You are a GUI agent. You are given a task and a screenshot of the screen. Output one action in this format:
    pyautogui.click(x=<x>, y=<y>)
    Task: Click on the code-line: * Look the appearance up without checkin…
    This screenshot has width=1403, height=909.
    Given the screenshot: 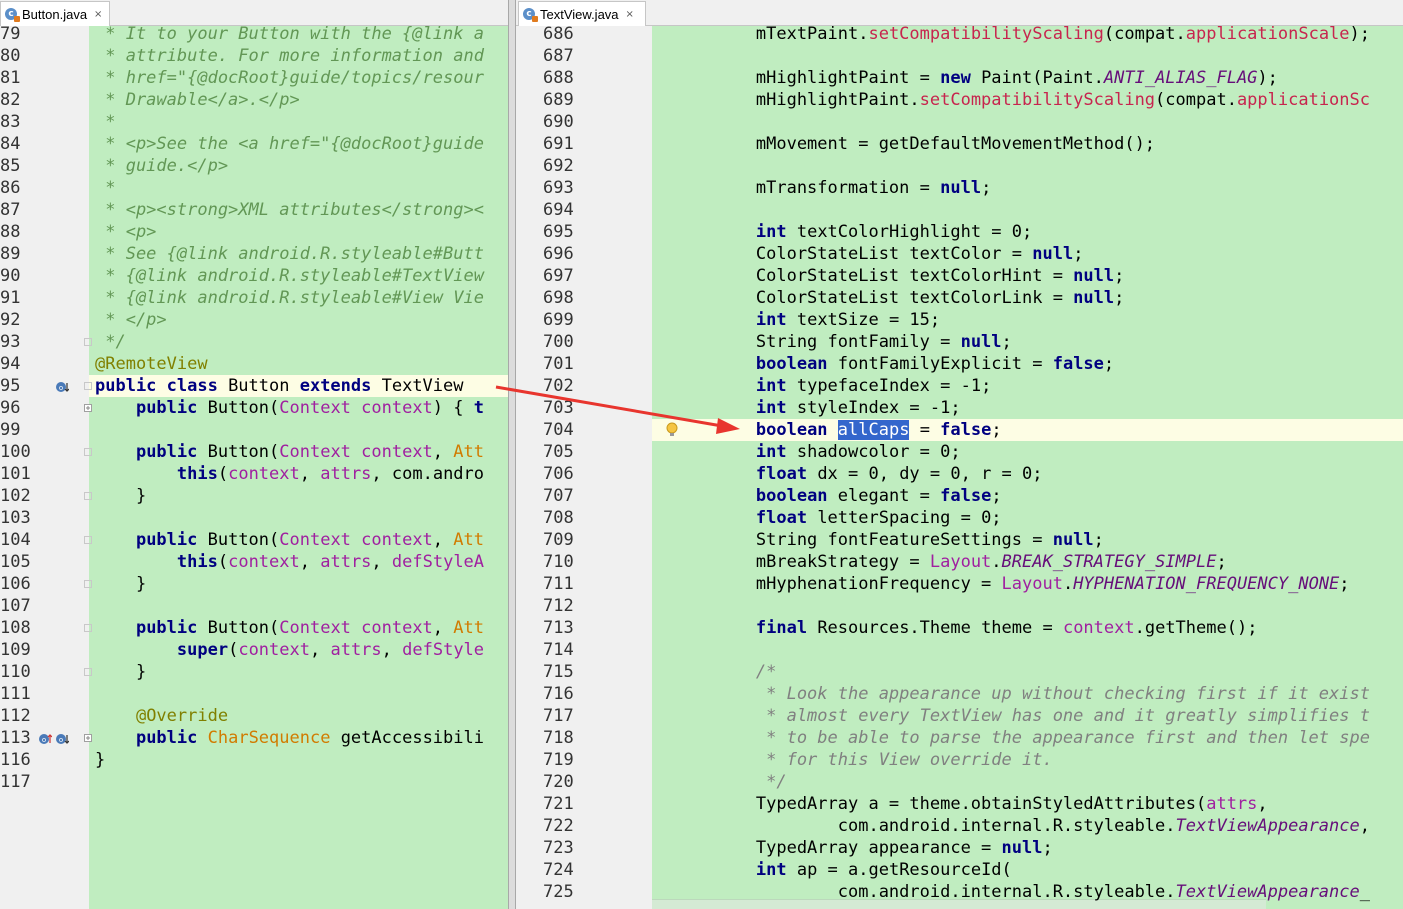 What is the action you would take?
    pyautogui.click(x=1022, y=694)
    